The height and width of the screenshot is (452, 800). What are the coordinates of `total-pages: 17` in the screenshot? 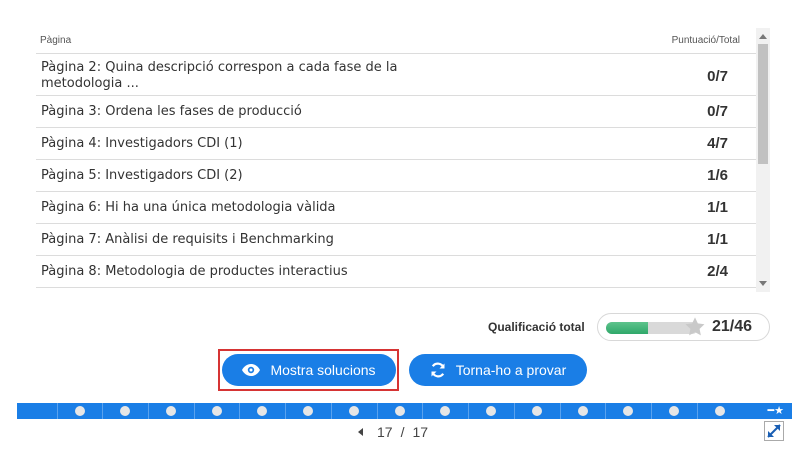 It's located at (420, 432).